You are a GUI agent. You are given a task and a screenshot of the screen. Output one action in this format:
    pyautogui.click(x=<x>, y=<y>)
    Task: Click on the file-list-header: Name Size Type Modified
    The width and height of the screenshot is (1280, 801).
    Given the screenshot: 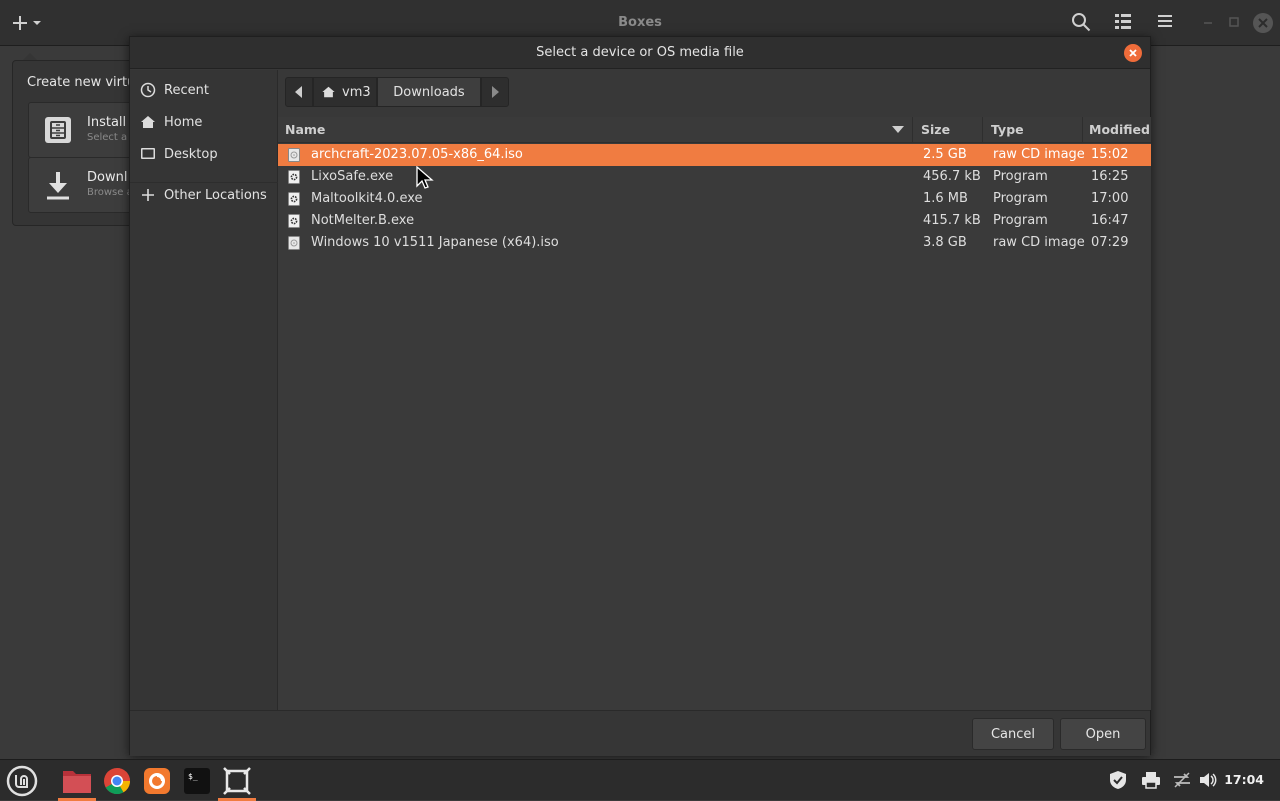 What is the action you would take?
    pyautogui.click(x=714, y=130)
    